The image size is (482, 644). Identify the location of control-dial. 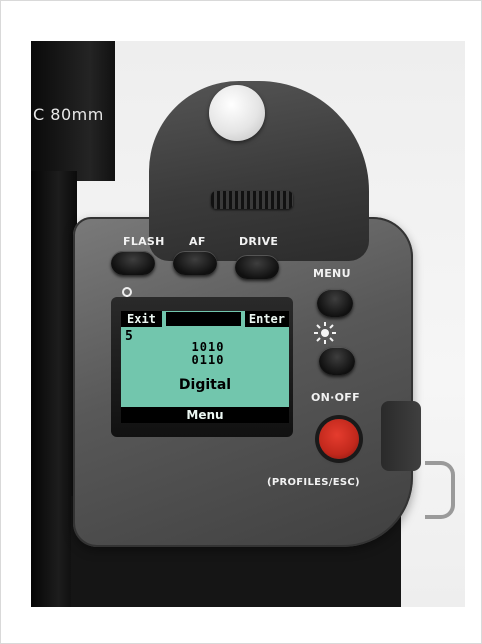
(252, 200).